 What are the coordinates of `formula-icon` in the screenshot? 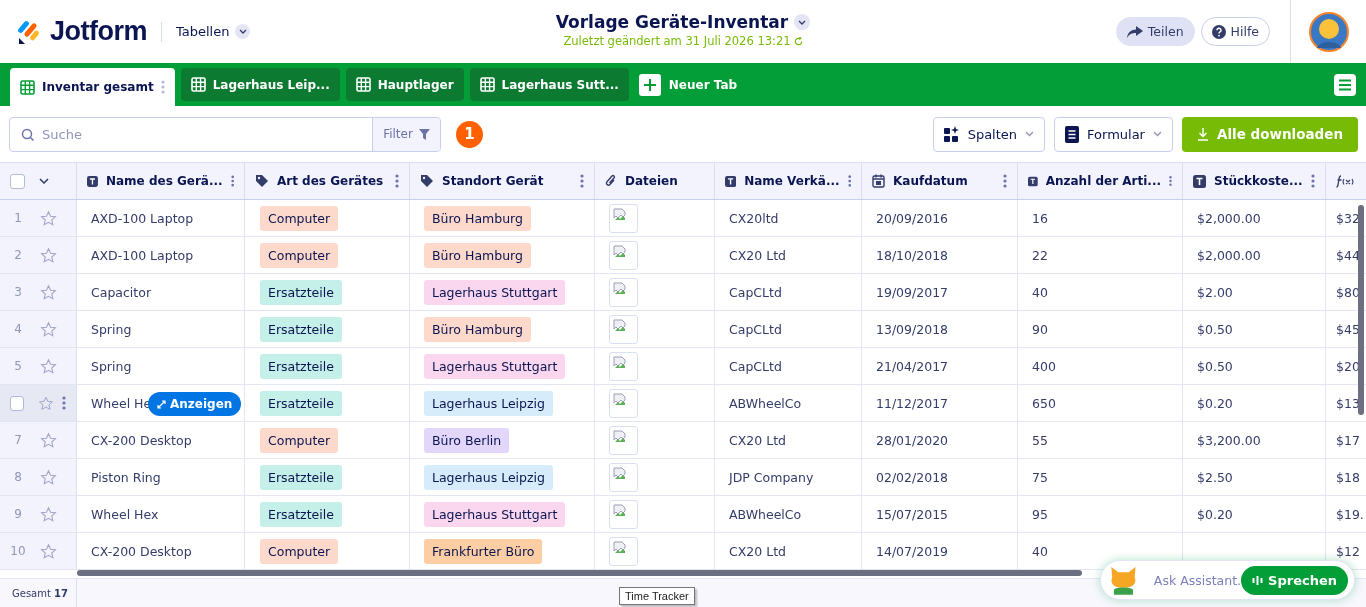 It's located at (1345, 181).